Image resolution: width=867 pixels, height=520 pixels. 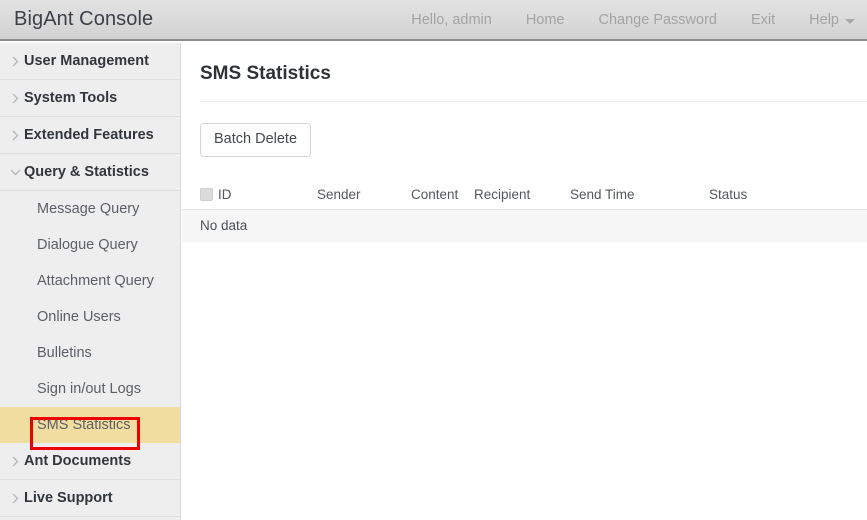 I want to click on sidebar-item-label: Bulletins, so click(x=64, y=353).